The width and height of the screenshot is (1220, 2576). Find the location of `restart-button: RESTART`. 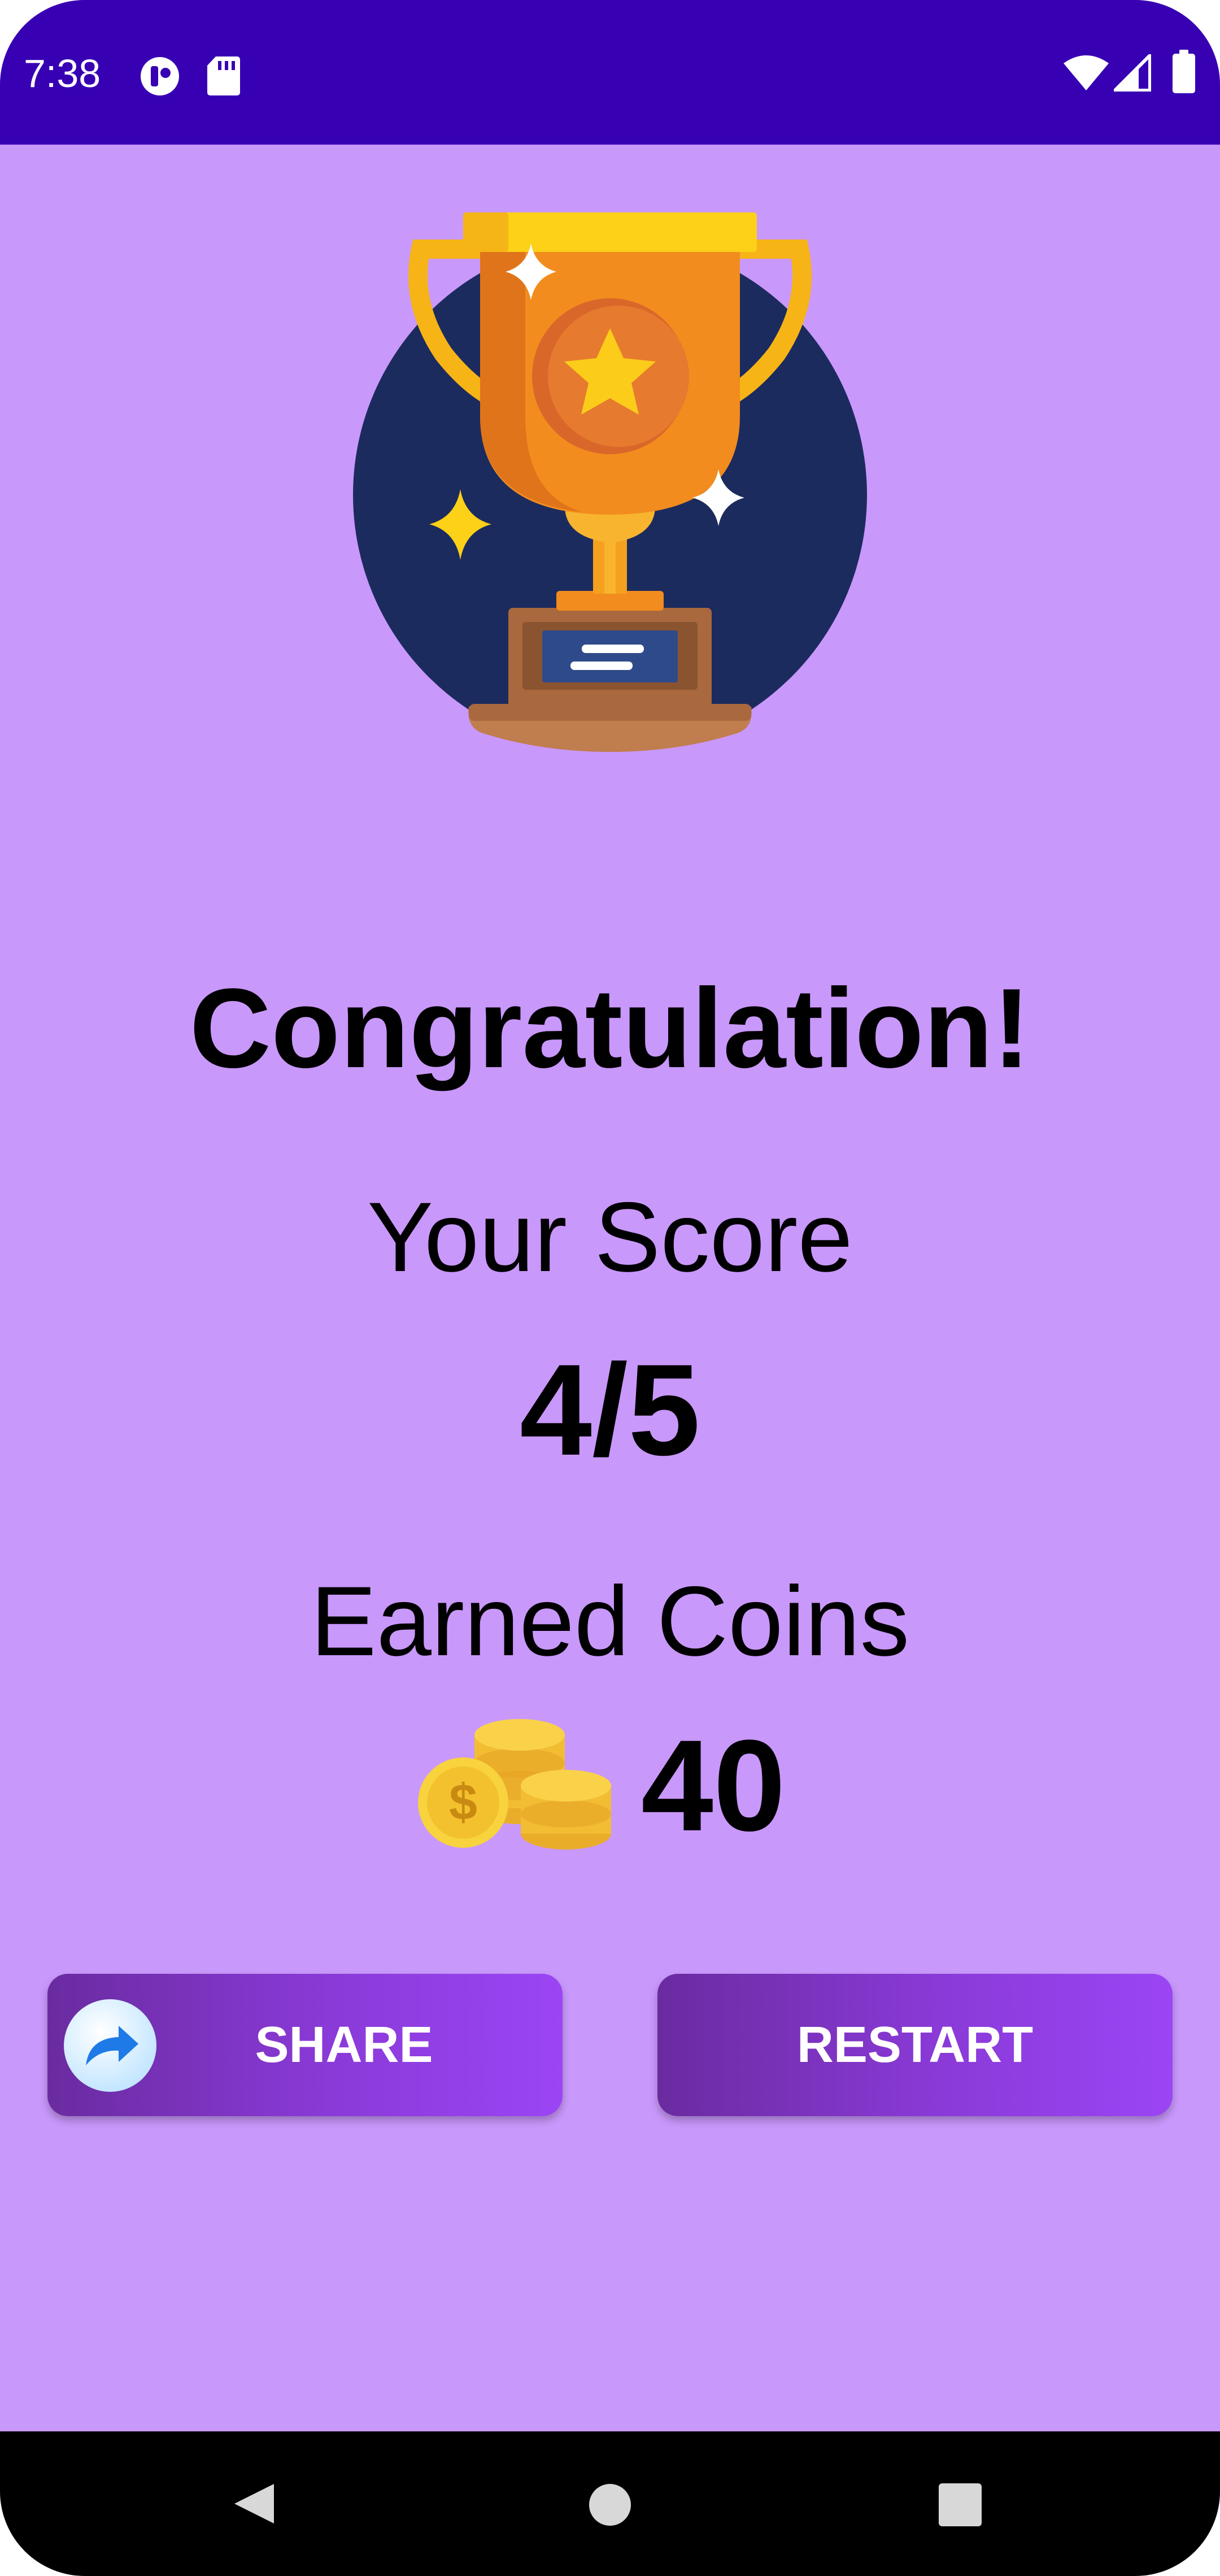

restart-button: RESTART is located at coordinates (915, 2045).